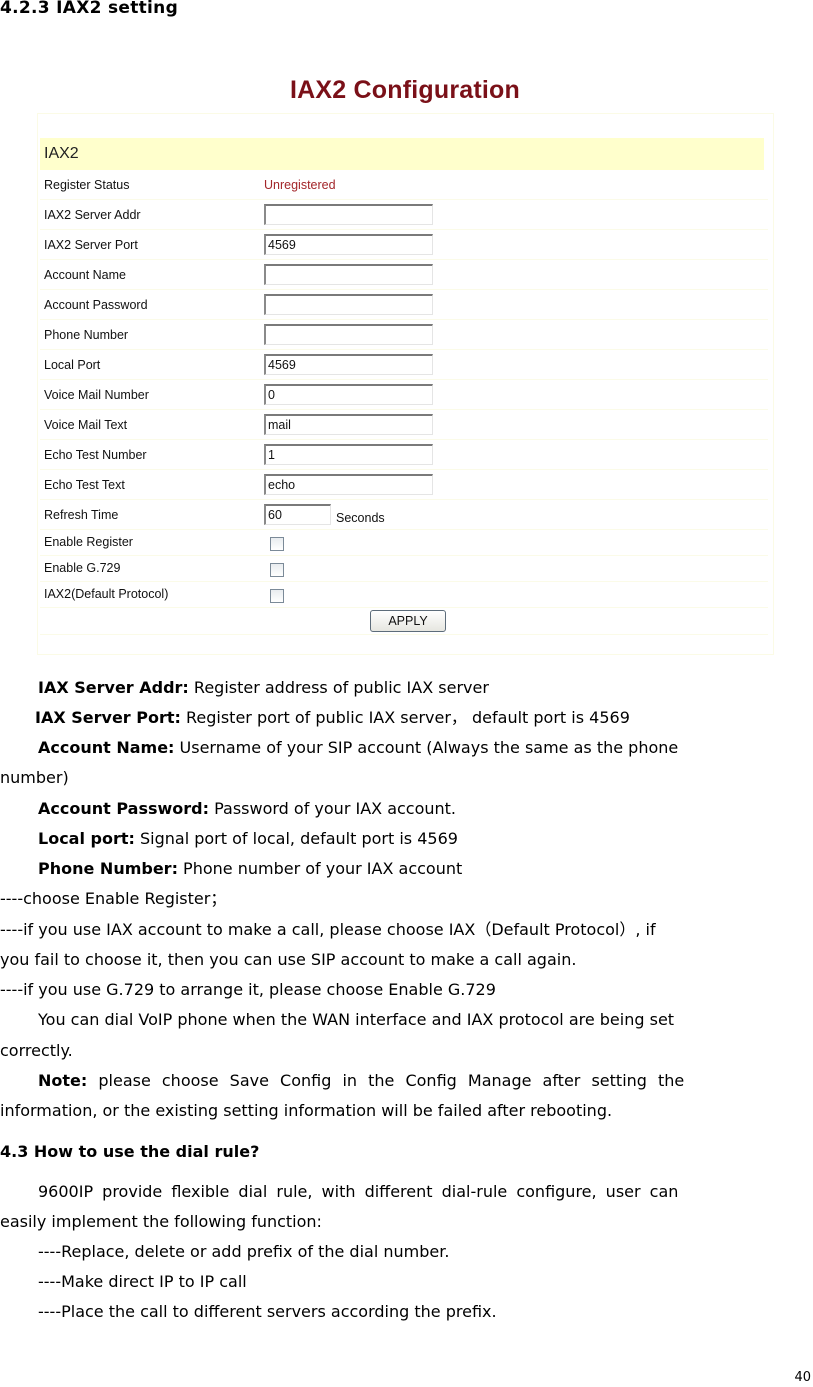 The width and height of the screenshot is (813, 1387). I want to click on row-apply: APPLY, so click(404, 621).